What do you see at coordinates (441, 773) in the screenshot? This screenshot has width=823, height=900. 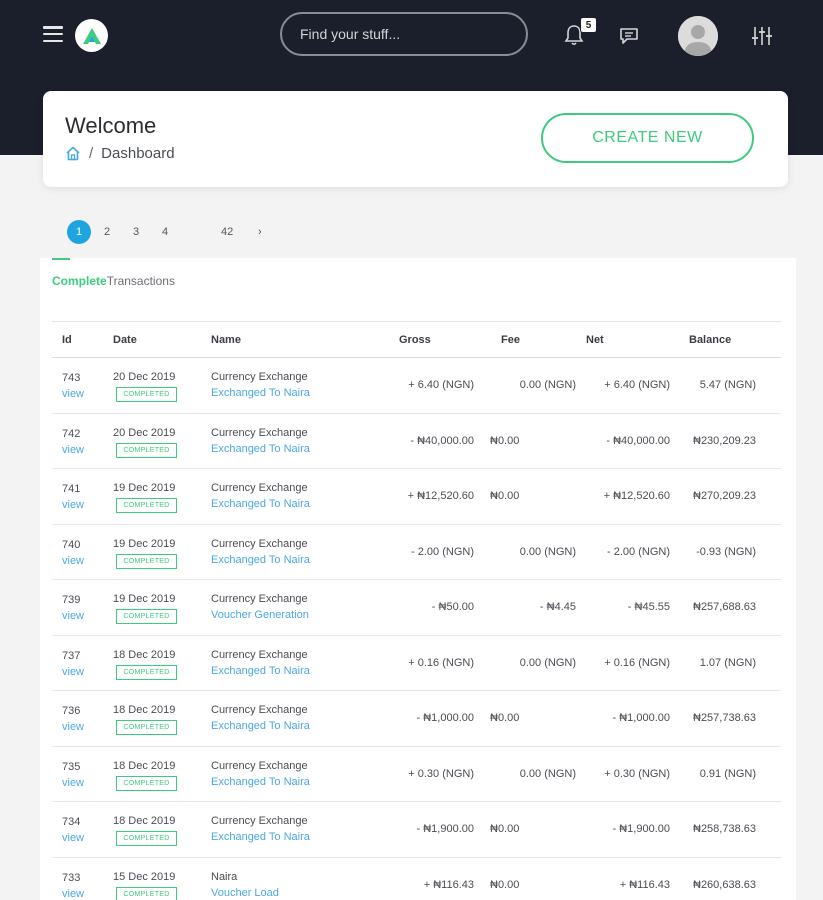 I see `row-gross: + 0.30 (NGN)` at bounding box center [441, 773].